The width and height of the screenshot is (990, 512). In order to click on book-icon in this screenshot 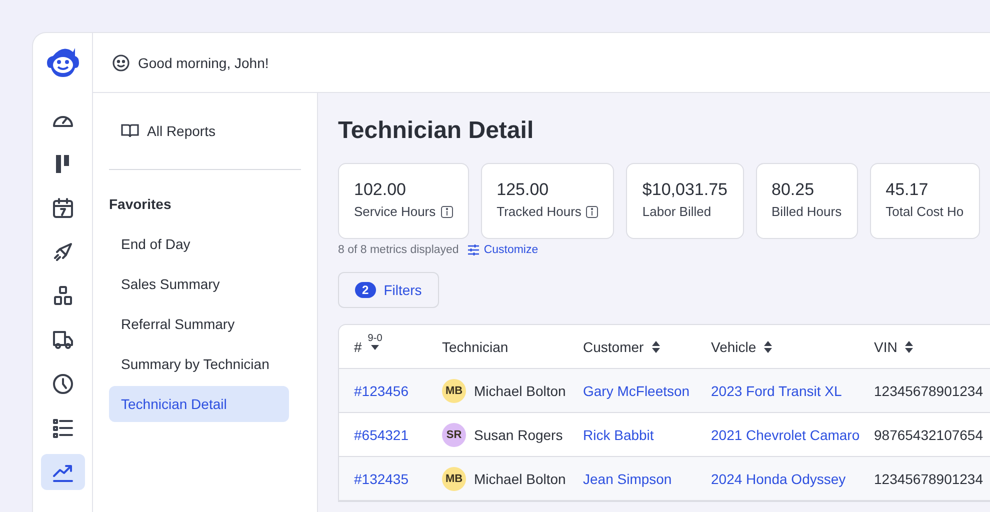, I will do `click(130, 131)`.